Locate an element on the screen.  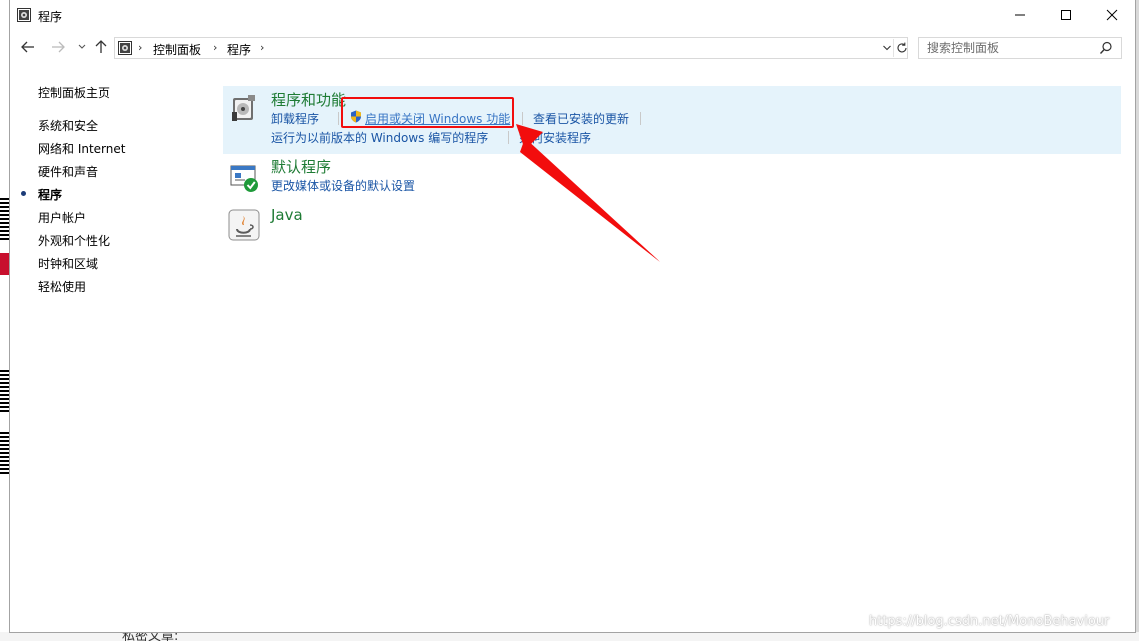
maximize-icon is located at coordinates (1066, 15).